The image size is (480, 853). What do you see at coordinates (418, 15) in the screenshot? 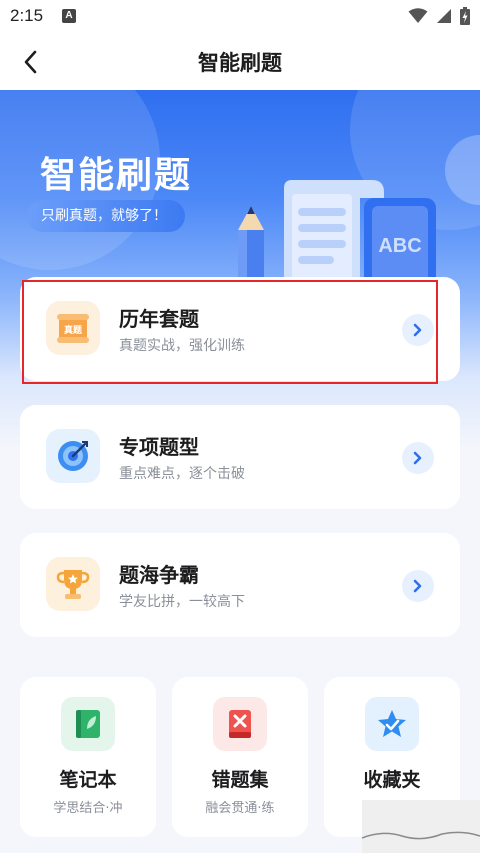
I see `wifi-icon` at bounding box center [418, 15].